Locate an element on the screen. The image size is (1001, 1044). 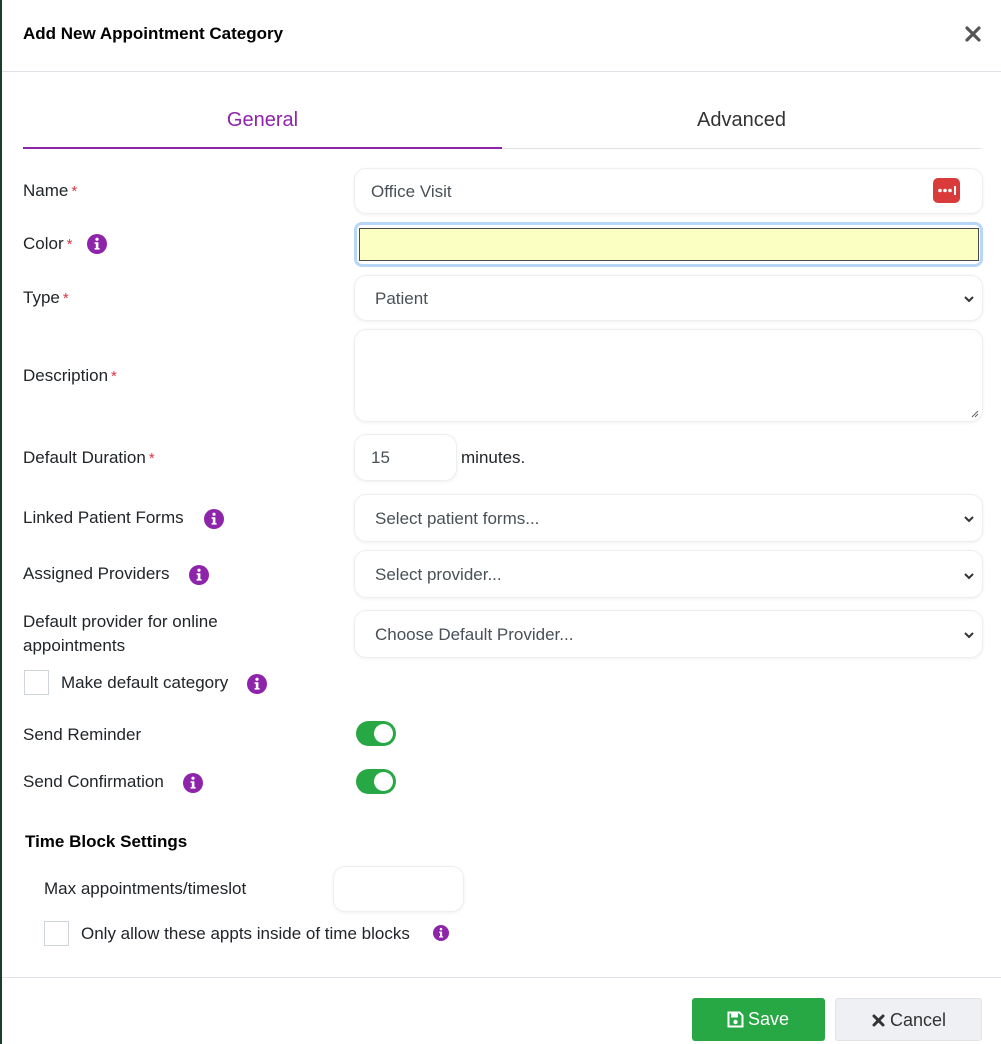
max-appointments-input is located at coordinates (398, 889).